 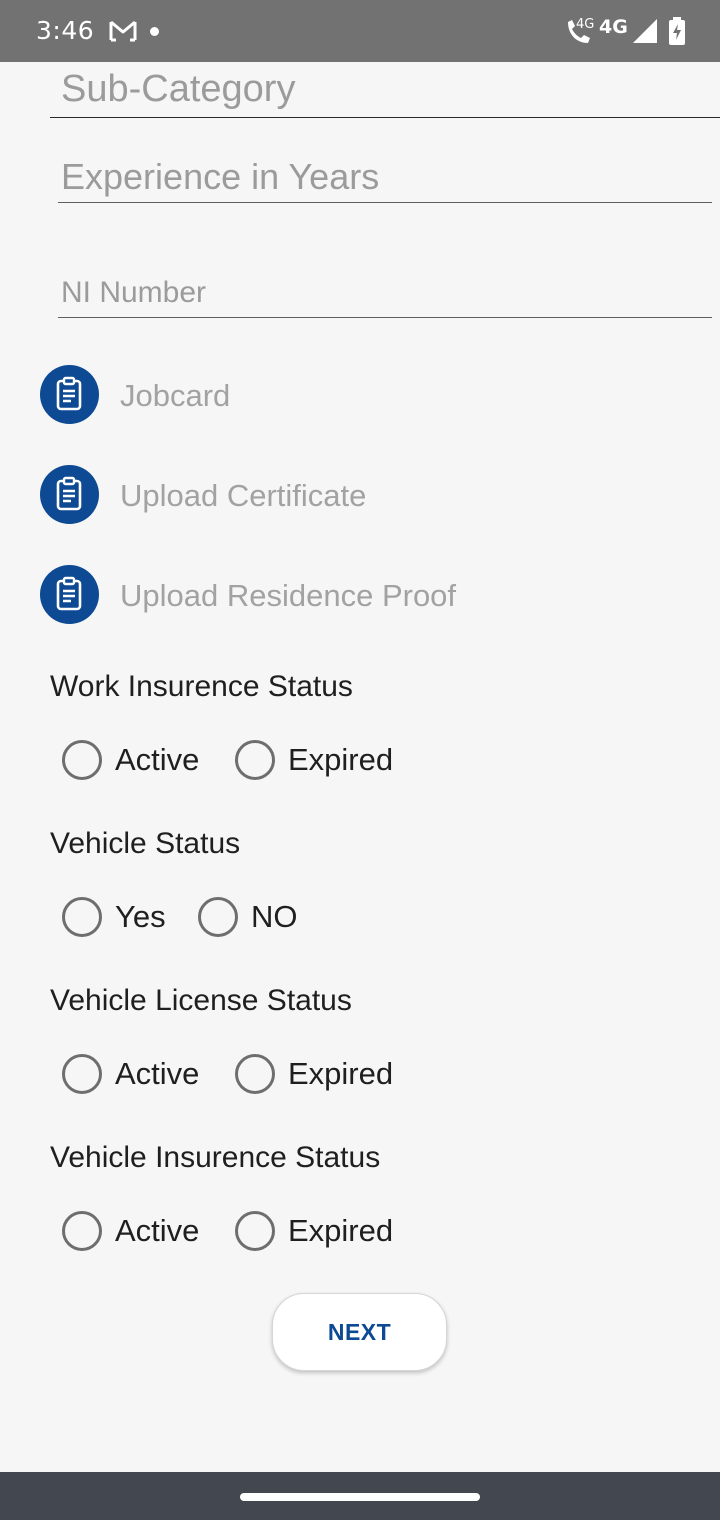 I want to click on vehicle-status-title: Vehicle Status, so click(x=145, y=843).